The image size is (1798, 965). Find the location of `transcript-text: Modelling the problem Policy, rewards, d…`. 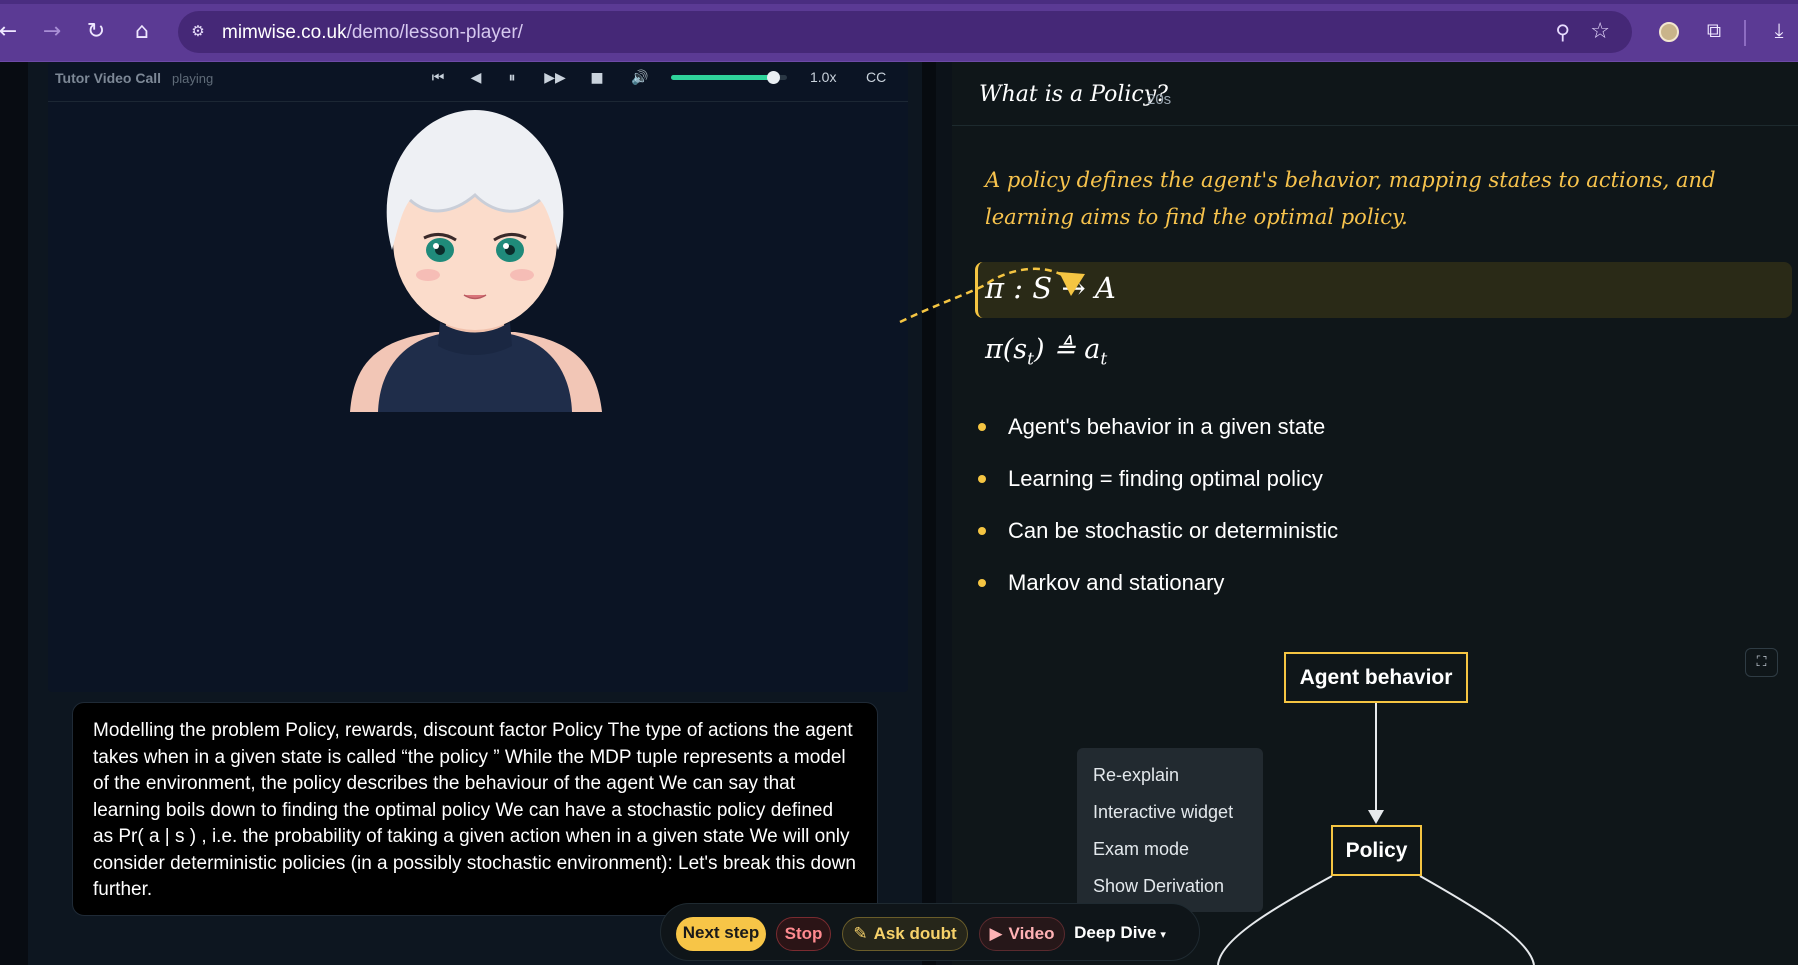

transcript-text: Modelling the problem Policy, rewards, d… is located at coordinates (474, 810).